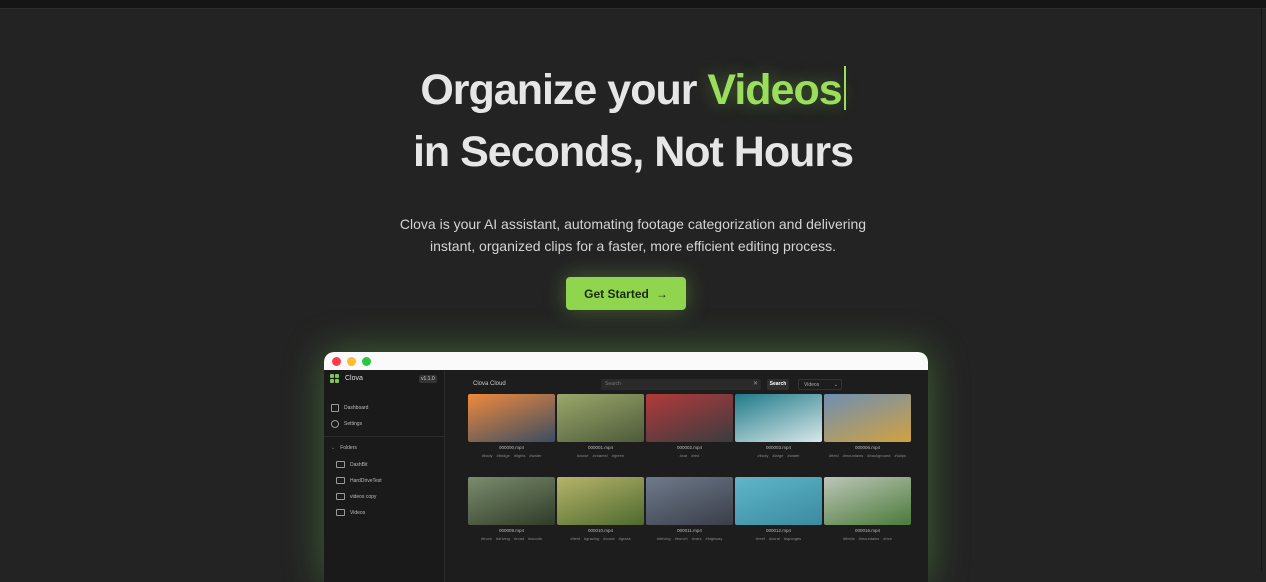 The width and height of the screenshot is (1266, 582). Describe the element at coordinates (503, 455) in the screenshot. I see `tag: #bridge` at that location.